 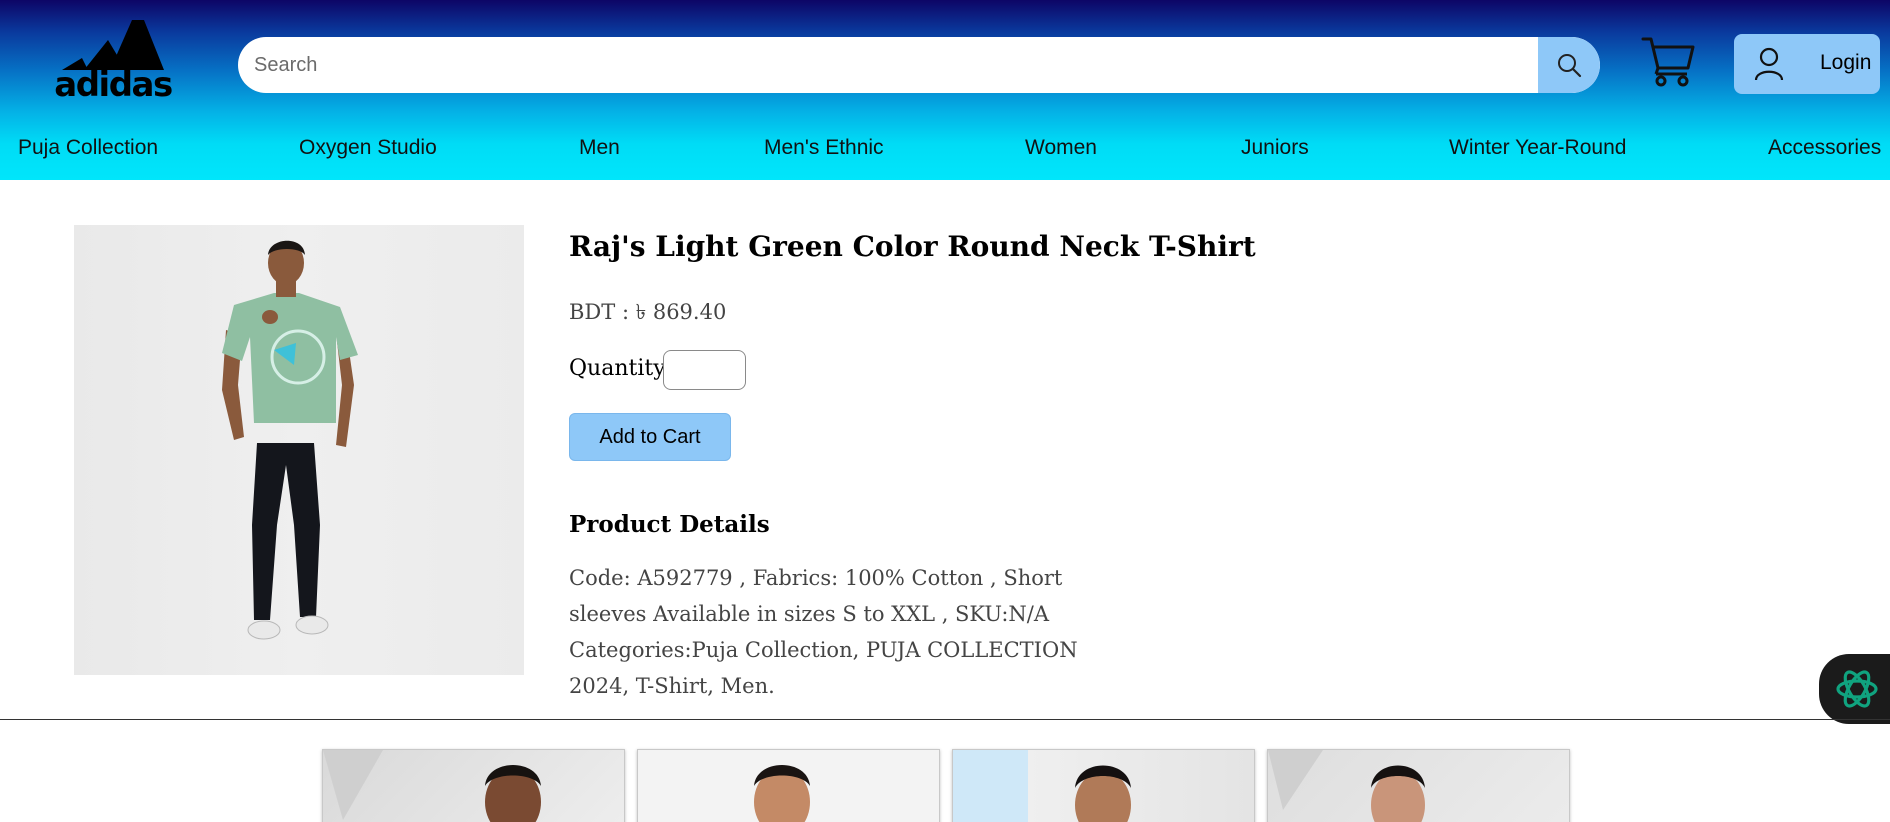 I want to click on chat-widget-button, so click(x=1854, y=689).